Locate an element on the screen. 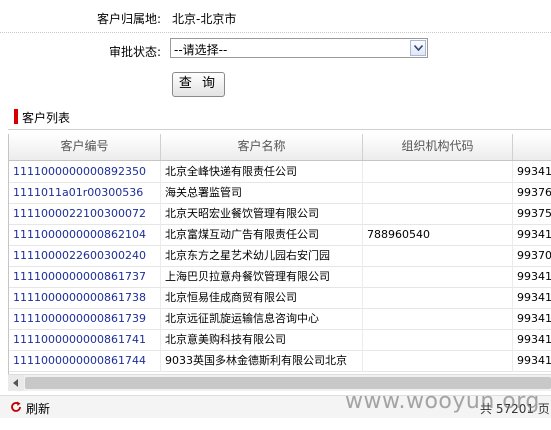  cell-customer-id: 1111000000000892350 is located at coordinates (85, 171).